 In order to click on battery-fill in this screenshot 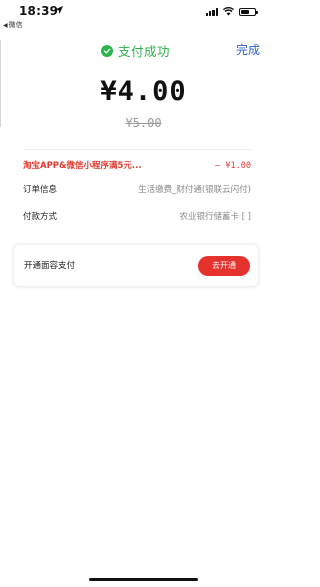, I will do `click(244, 11)`.